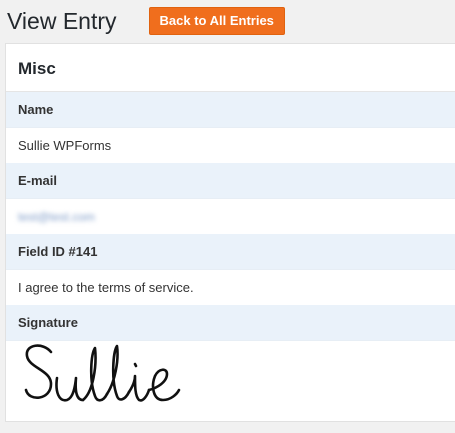 The height and width of the screenshot is (433, 455). I want to click on field-value-terms: I agree to the terms of service., so click(106, 287).